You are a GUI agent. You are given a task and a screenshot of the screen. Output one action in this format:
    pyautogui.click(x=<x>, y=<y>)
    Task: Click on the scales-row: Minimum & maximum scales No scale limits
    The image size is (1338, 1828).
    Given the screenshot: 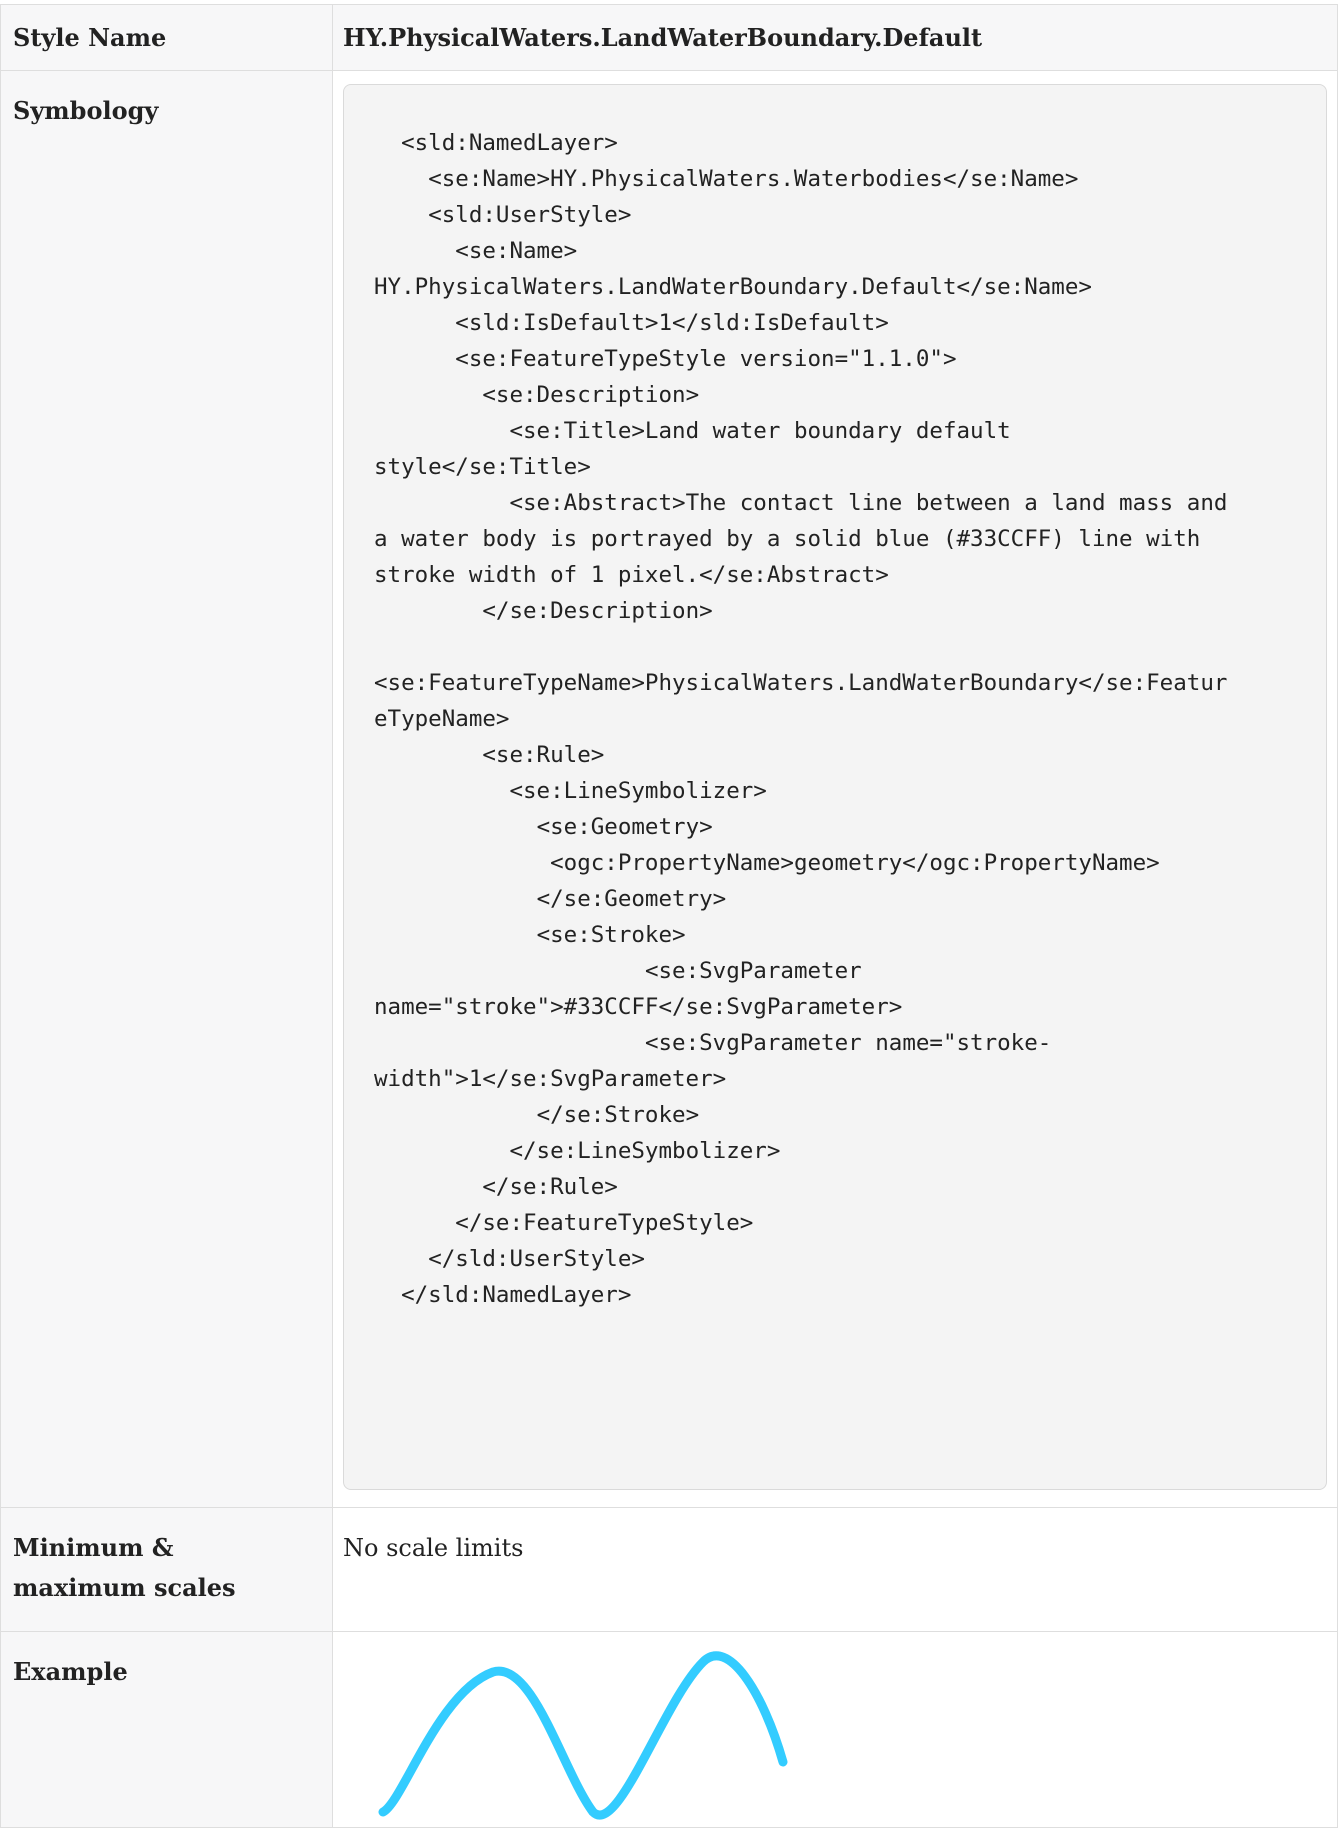 What is the action you would take?
    pyautogui.click(x=669, y=1569)
    